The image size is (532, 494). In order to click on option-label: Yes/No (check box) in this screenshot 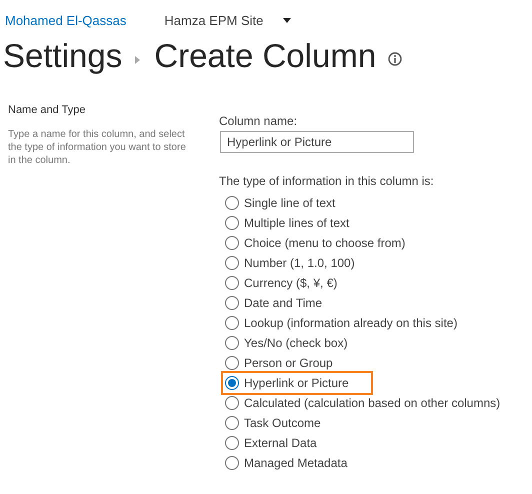, I will do `click(296, 343)`.